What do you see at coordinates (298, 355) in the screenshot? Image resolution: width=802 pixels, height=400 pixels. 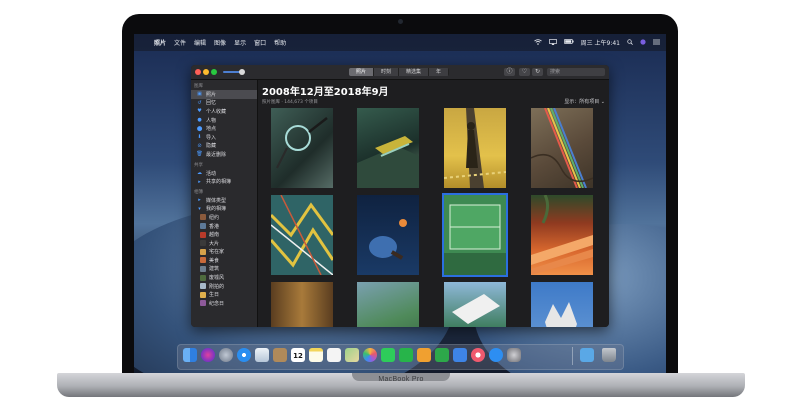 I see `calendar-icon: 12` at bounding box center [298, 355].